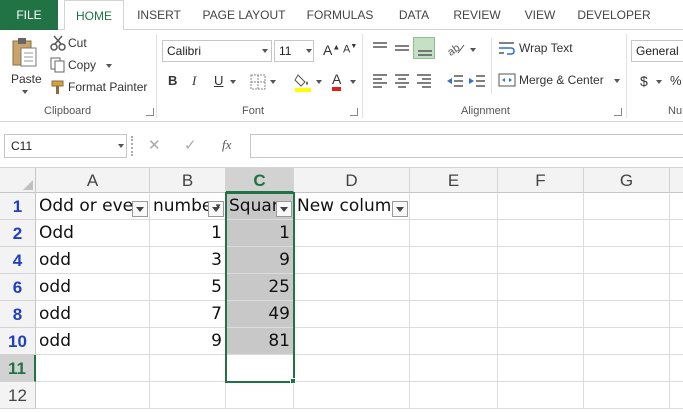 The width and height of the screenshot is (683, 412). Describe the element at coordinates (188, 368) in the screenshot. I see `cell-b11` at that location.